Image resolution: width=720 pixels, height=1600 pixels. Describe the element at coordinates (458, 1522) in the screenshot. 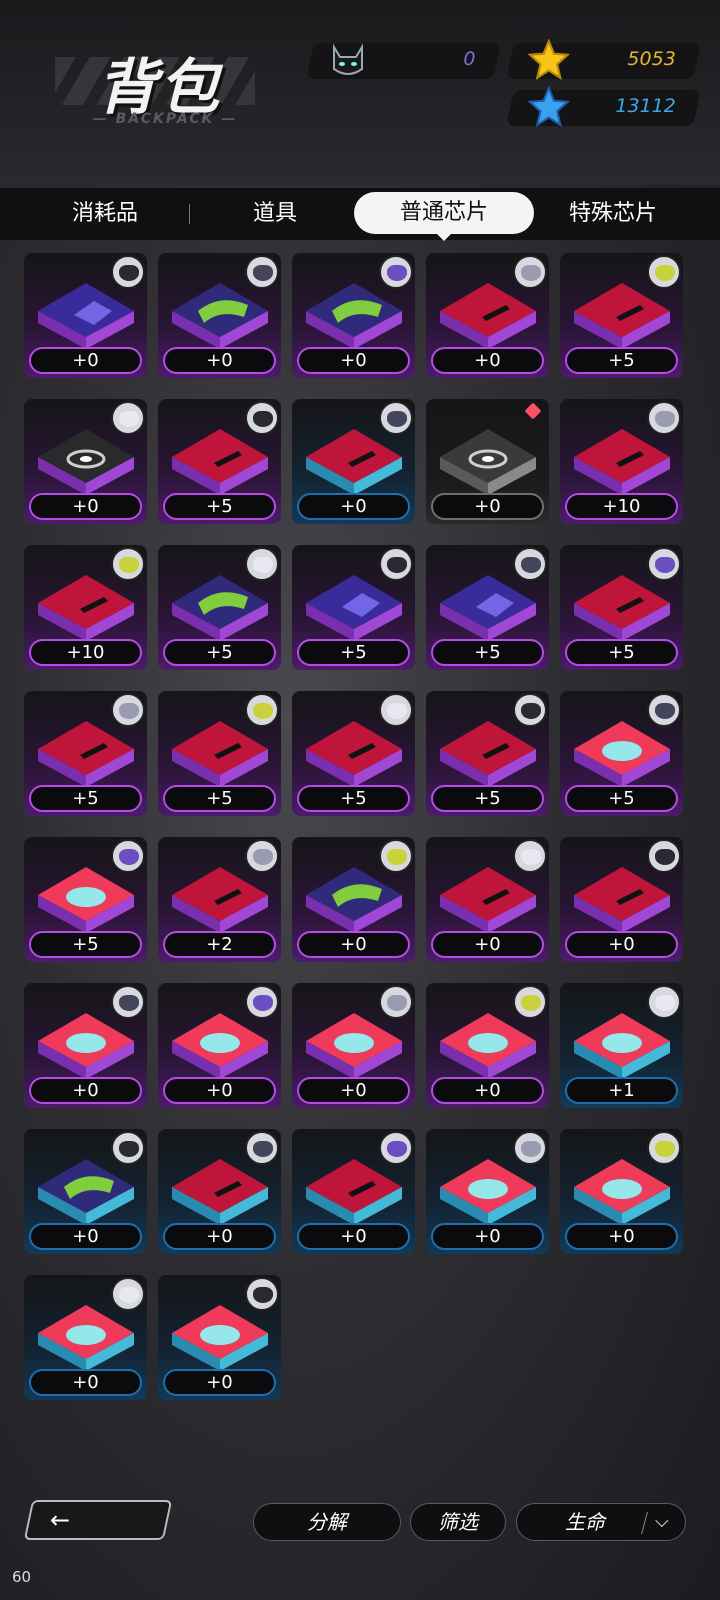

I see `filter-button: 筛选` at that location.